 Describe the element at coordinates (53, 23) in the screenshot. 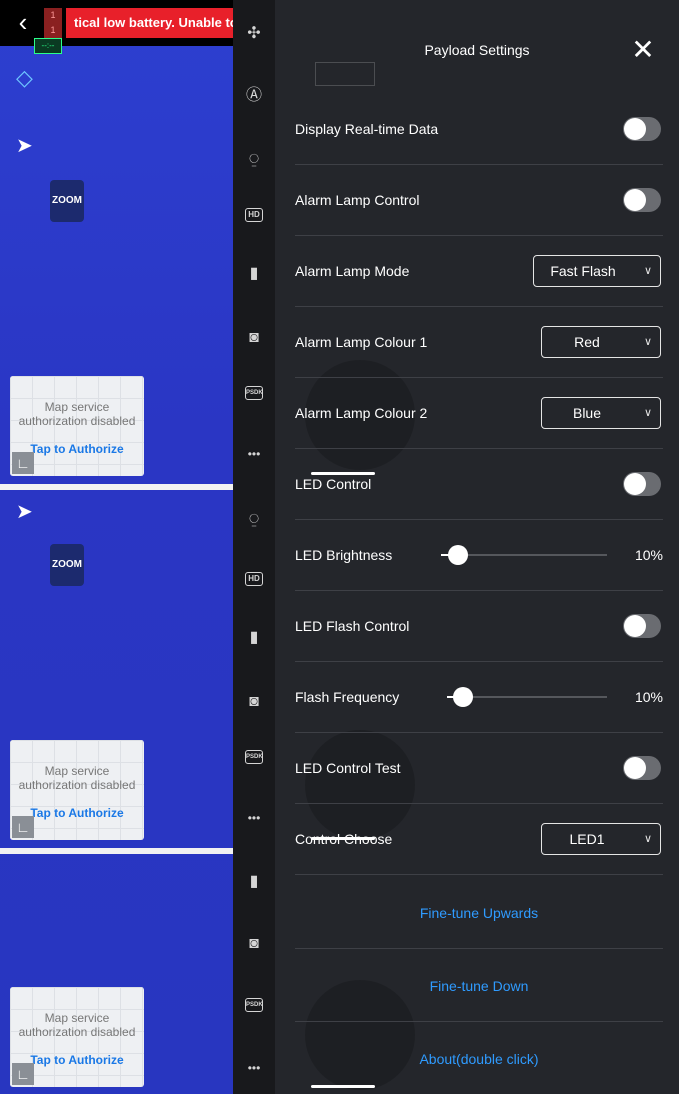

I see `rc-status-badge: 11` at that location.